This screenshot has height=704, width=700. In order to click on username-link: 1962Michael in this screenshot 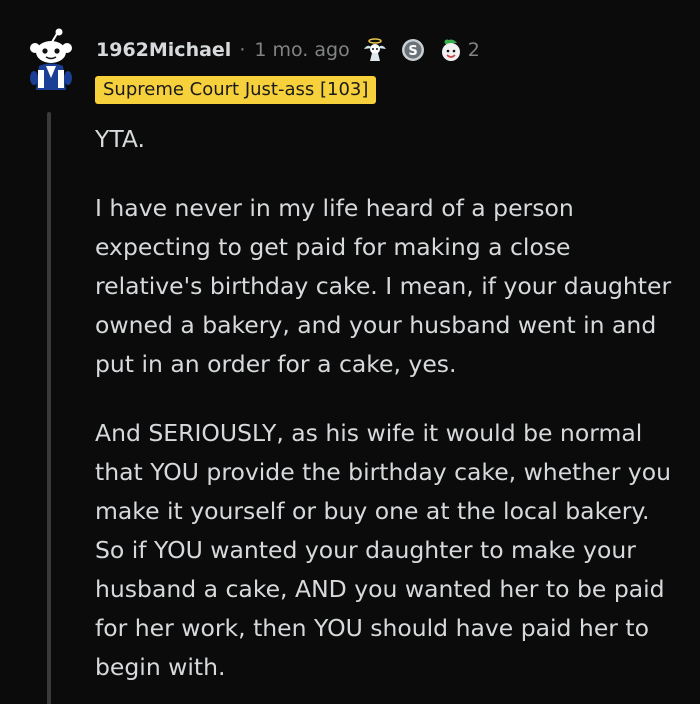, I will do `click(163, 50)`.